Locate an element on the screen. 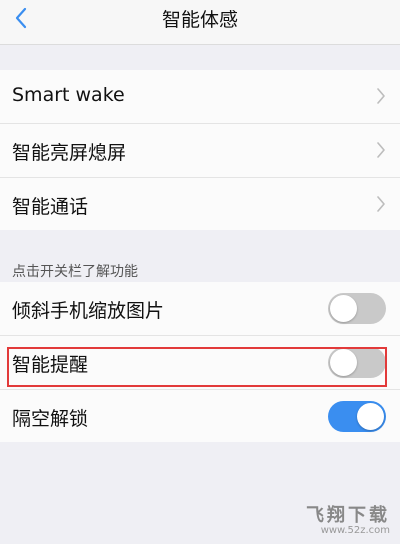  watermark: 飞翔下载 www.52z.com is located at coordinates (348, 518).